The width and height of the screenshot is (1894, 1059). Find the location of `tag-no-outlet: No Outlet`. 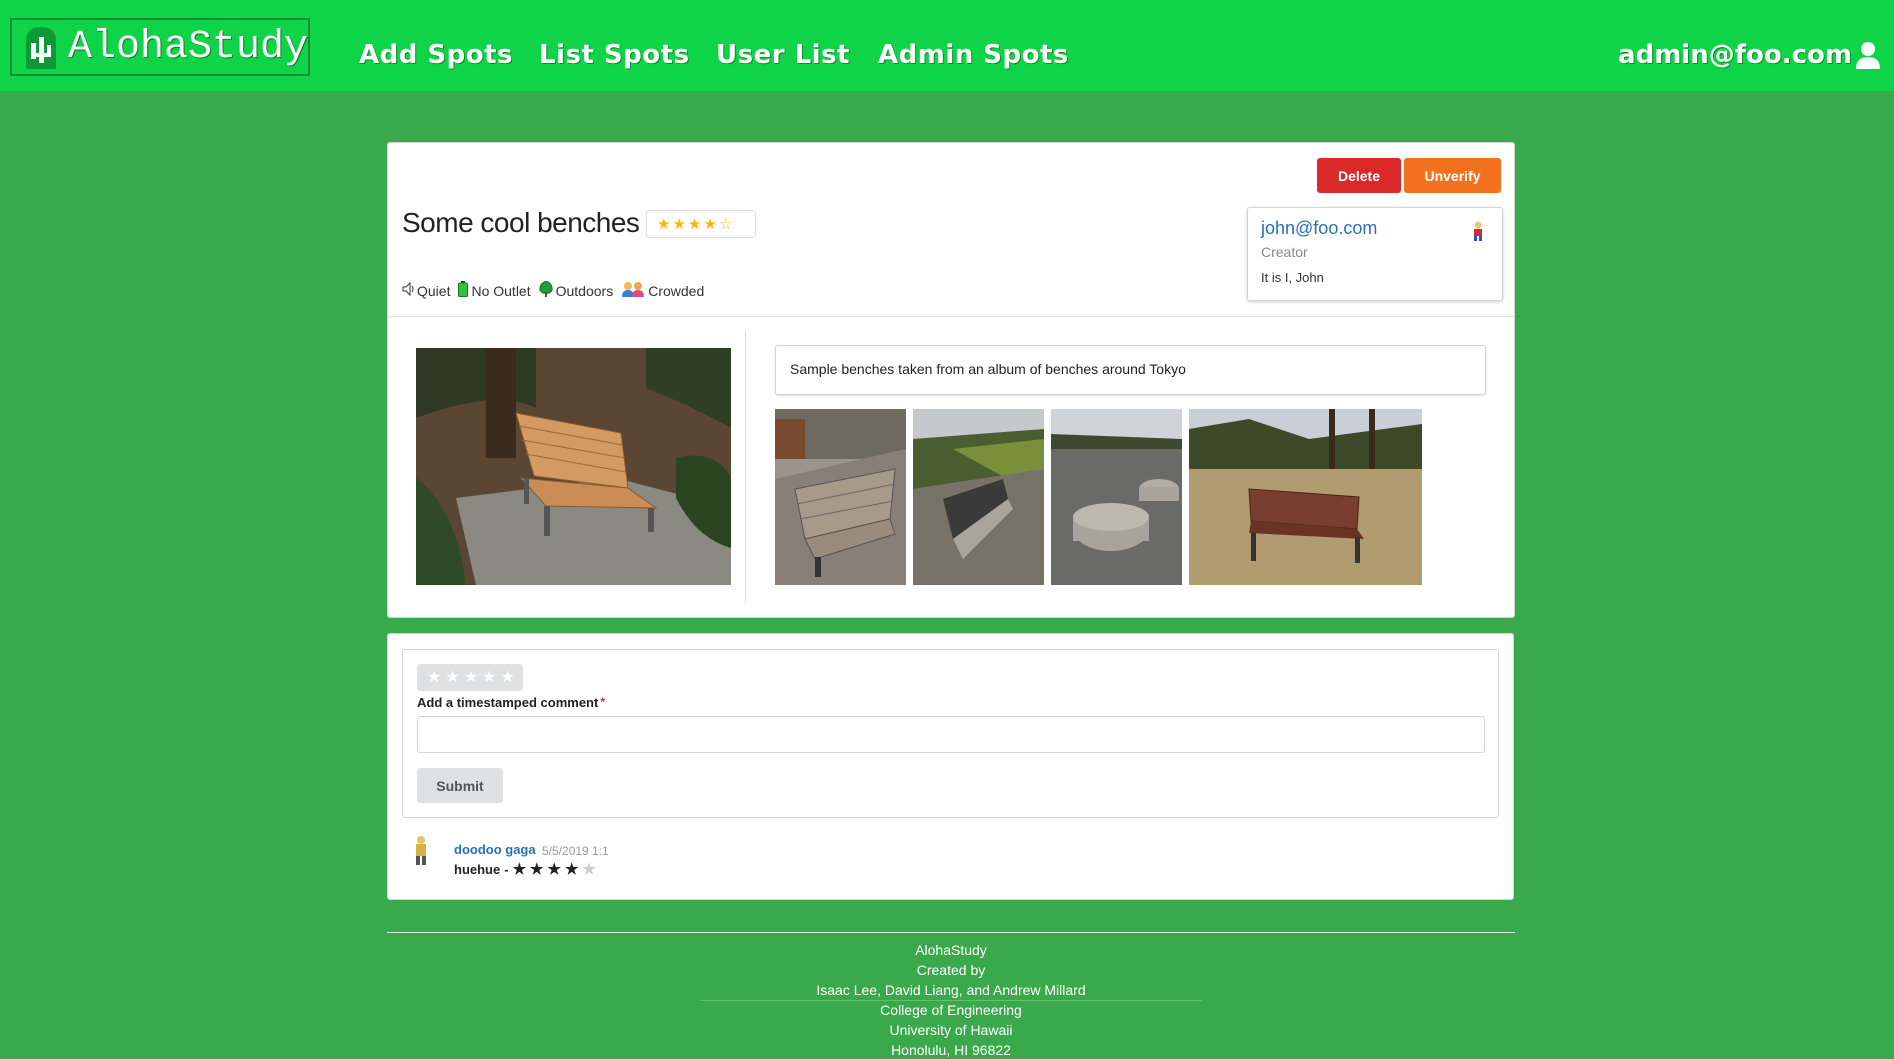

tag-no-outlet: No Outlet is located at coordinates (494, 290).